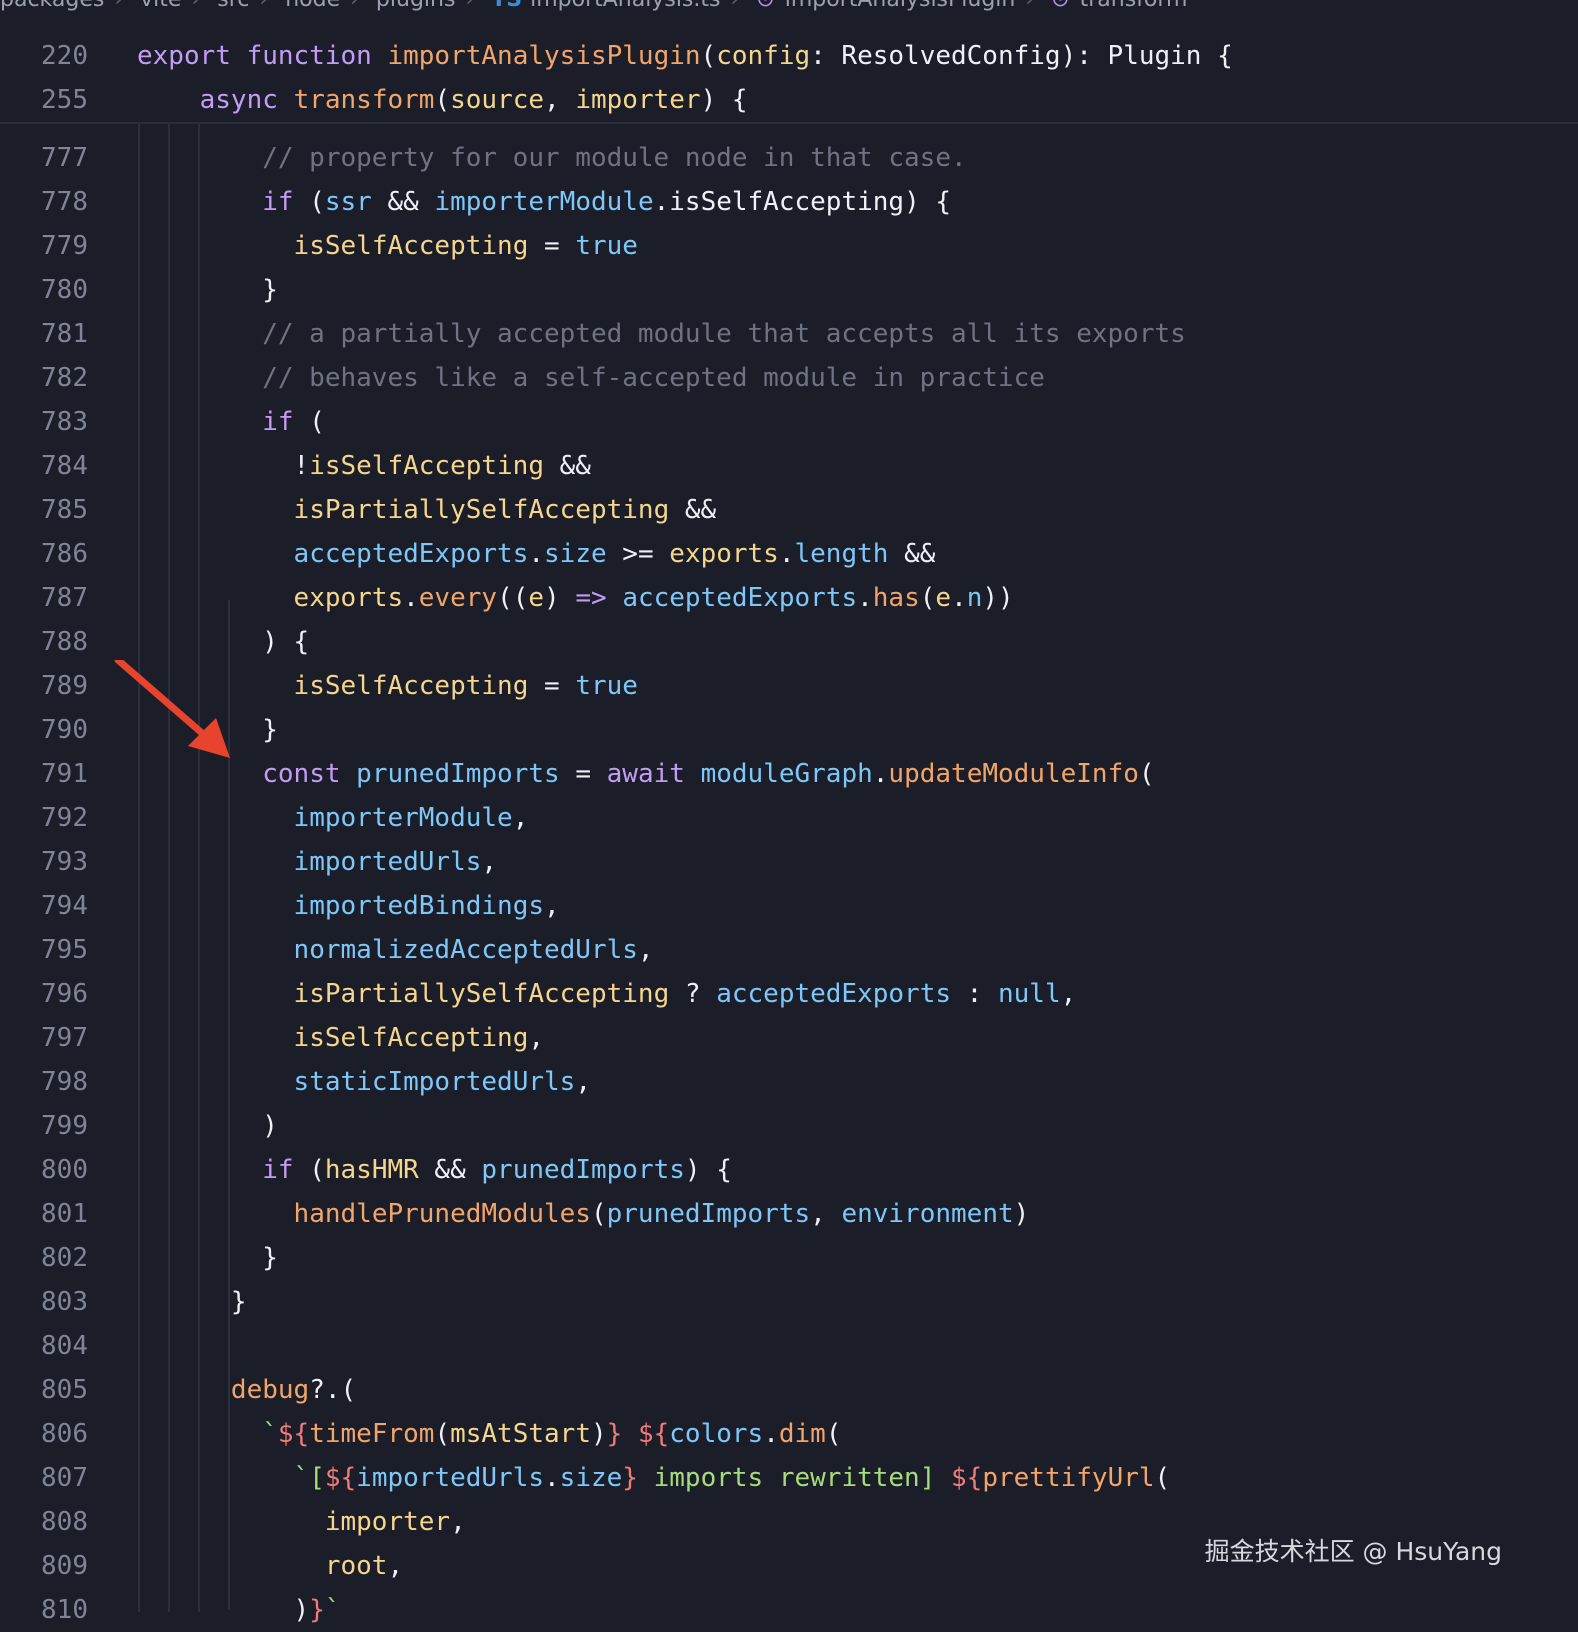  I want to click on breadcrumb-item: packages, so click(52, 6).